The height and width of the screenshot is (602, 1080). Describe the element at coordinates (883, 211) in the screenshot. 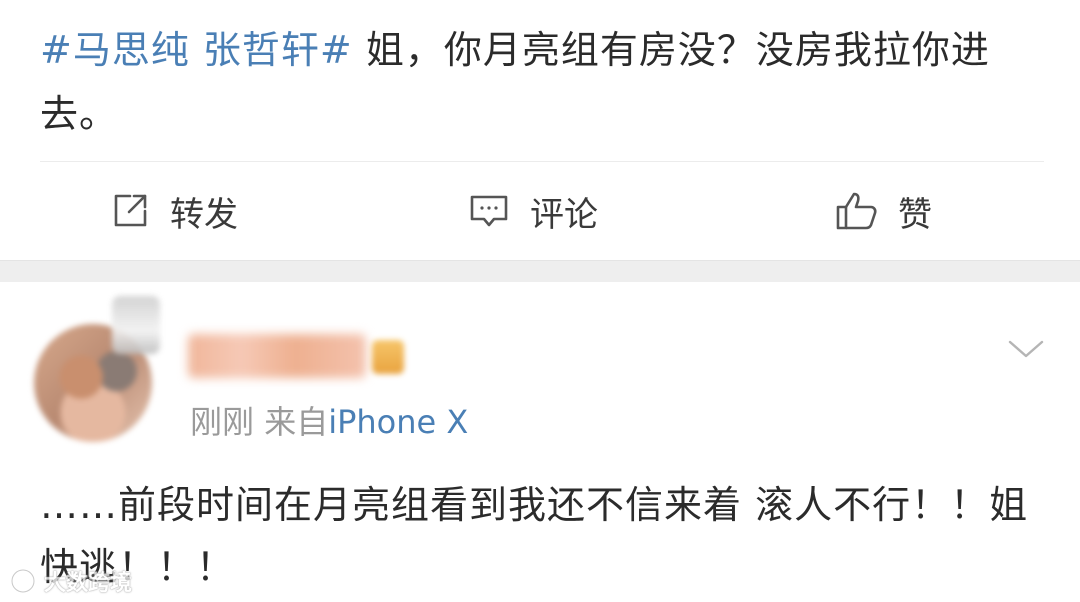

I see `like-button: 赞` at that location.